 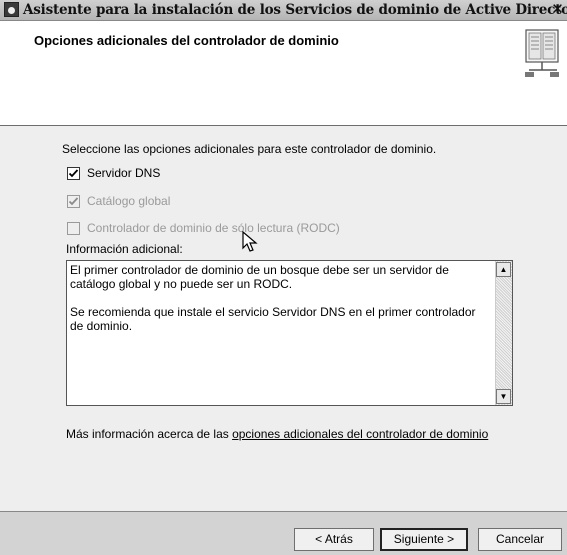 What do you see at coordinates (542, 53) in the screenshot?
I see `directory-book-icon` at bounding box center [542, 53].